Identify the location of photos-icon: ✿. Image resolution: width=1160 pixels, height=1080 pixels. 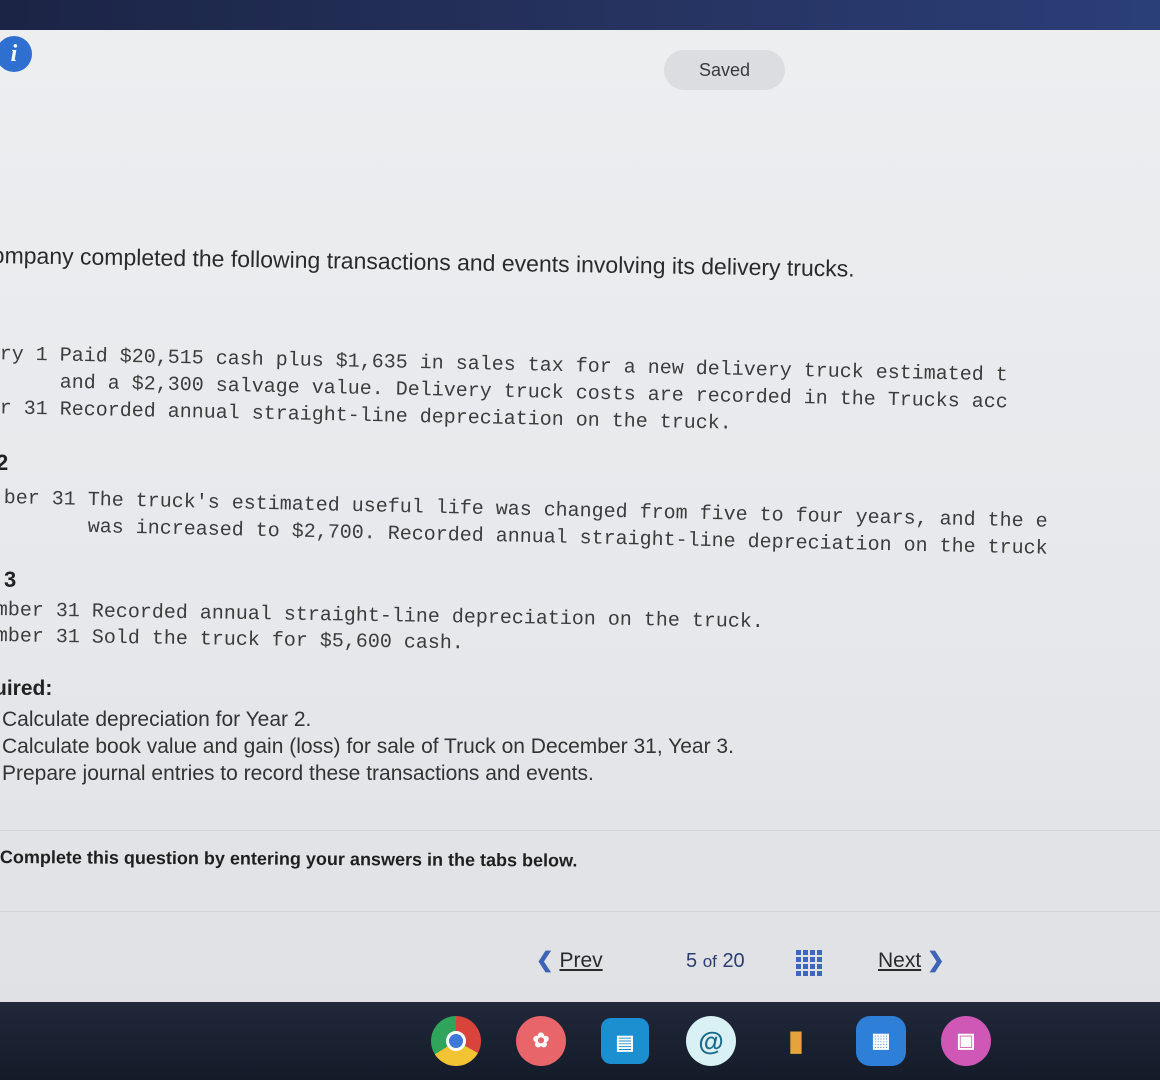
(541, 1041).